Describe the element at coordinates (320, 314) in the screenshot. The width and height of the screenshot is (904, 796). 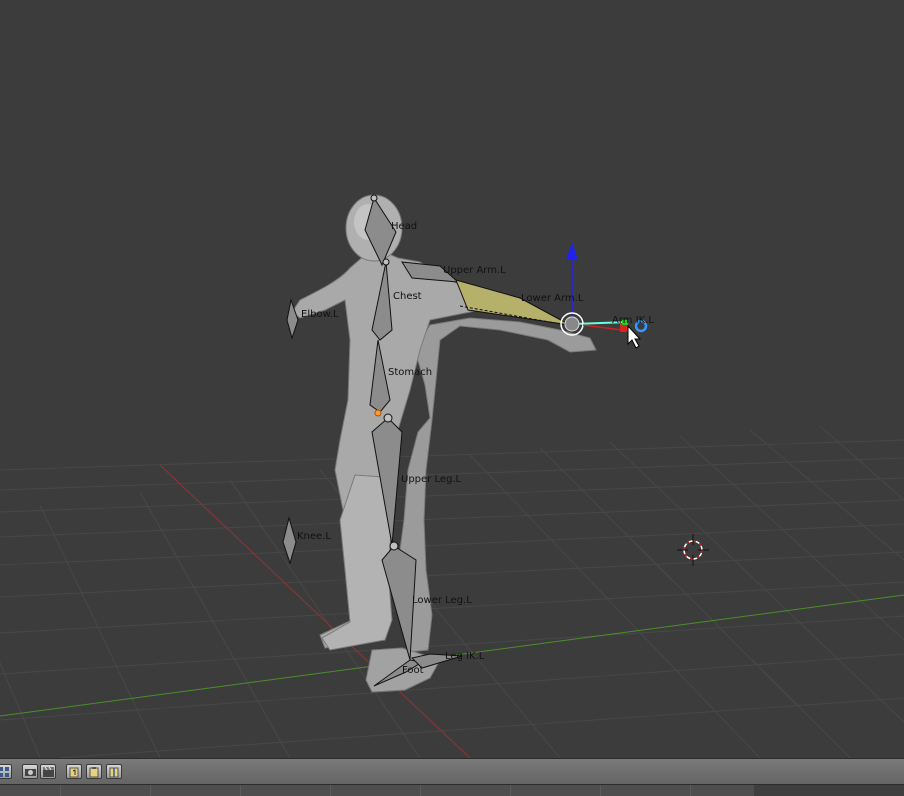
I see `bone-label-elbow: Elbow.L` at that location.